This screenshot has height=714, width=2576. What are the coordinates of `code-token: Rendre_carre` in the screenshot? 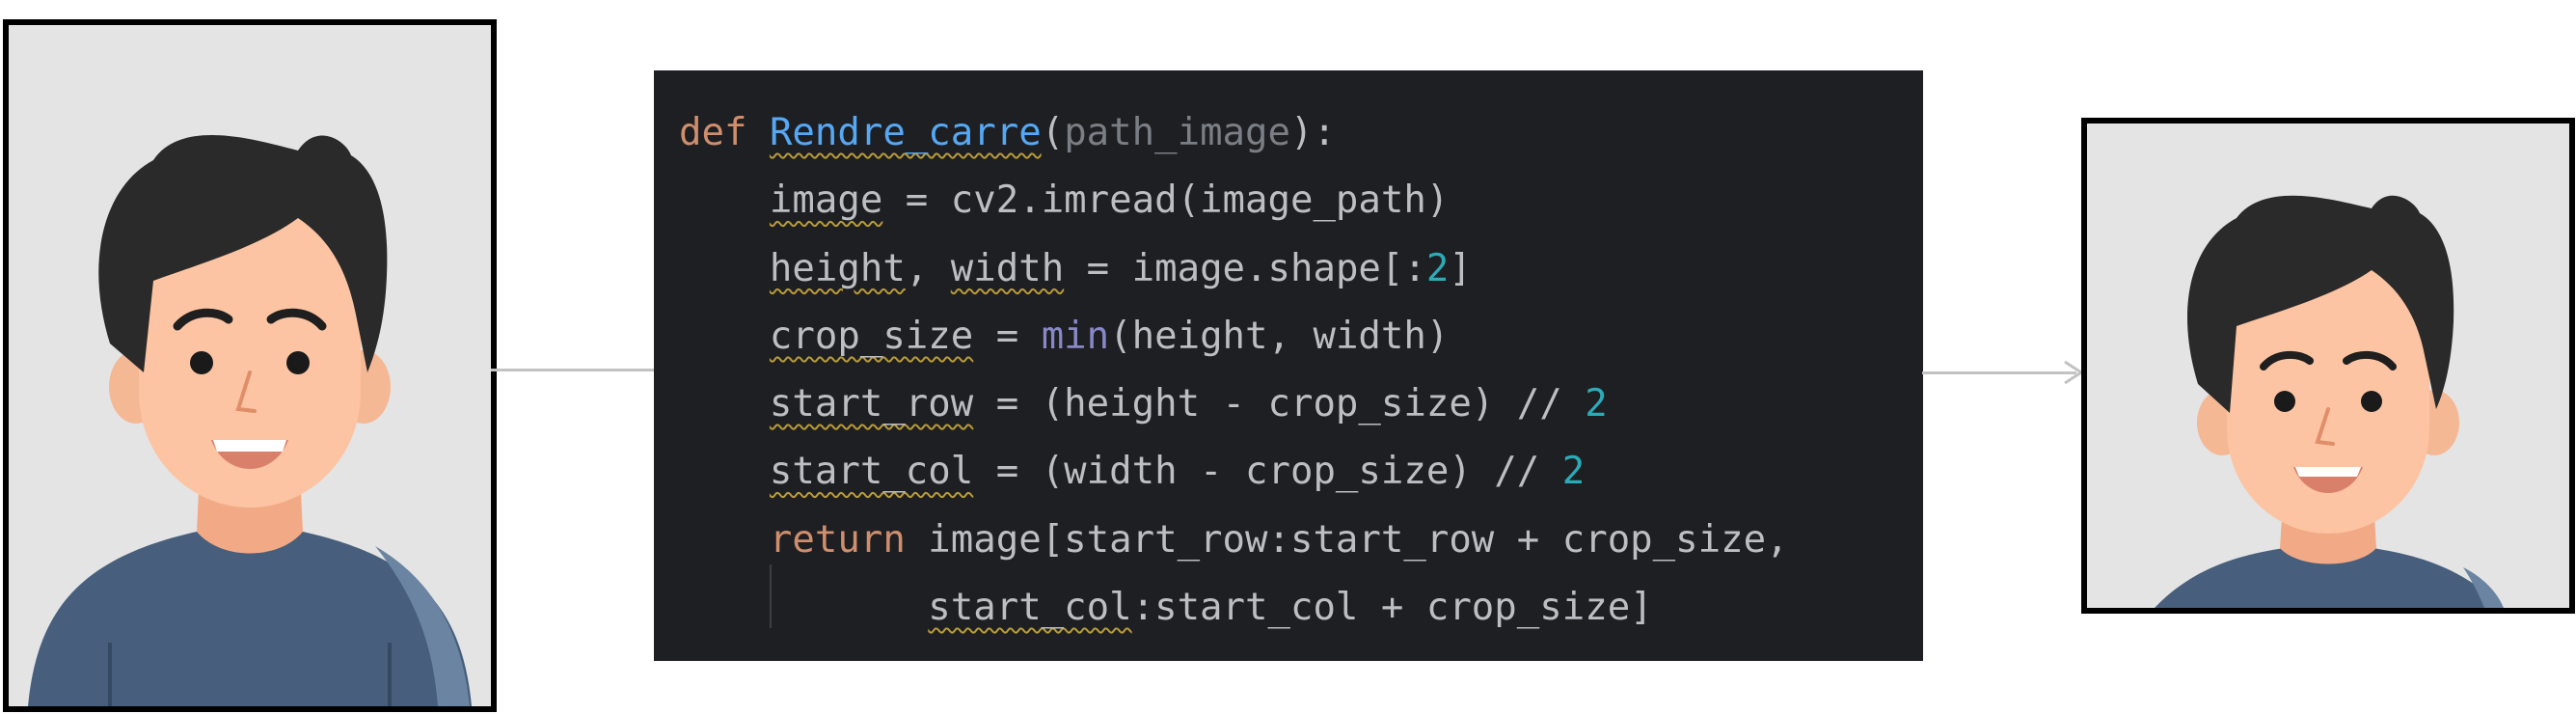 It's located at (905, 133).